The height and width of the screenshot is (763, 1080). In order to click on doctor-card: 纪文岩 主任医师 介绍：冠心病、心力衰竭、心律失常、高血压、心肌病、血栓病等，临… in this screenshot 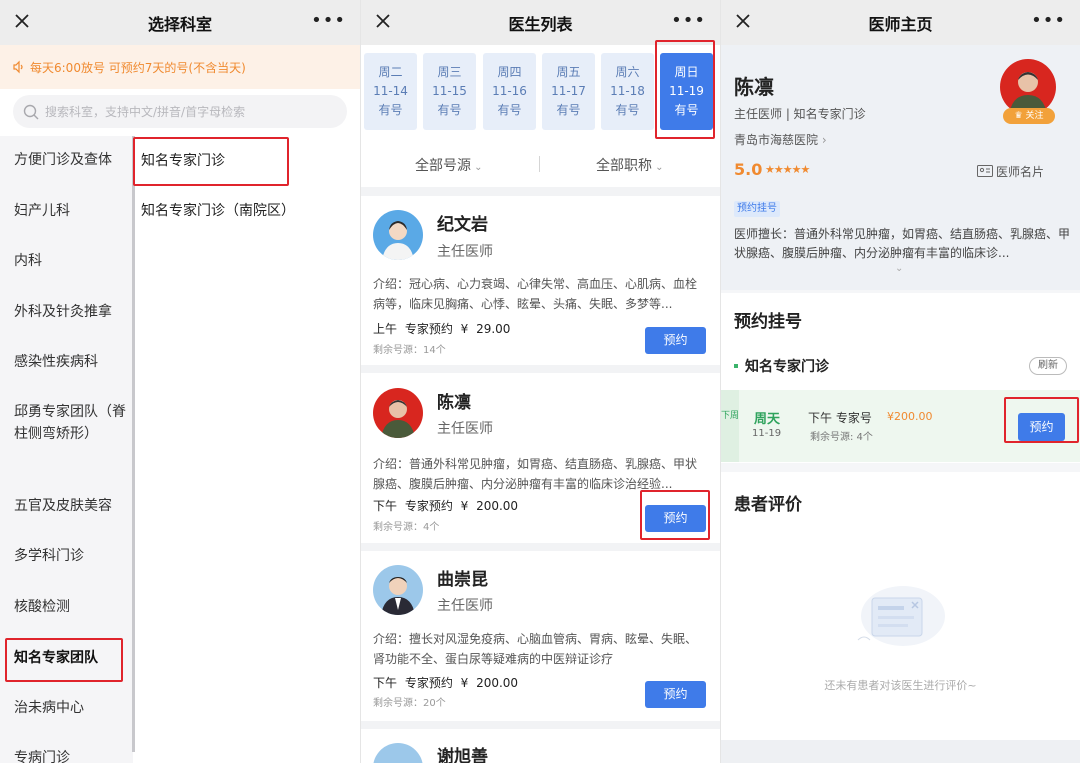, I will do `click(540, 280)`.